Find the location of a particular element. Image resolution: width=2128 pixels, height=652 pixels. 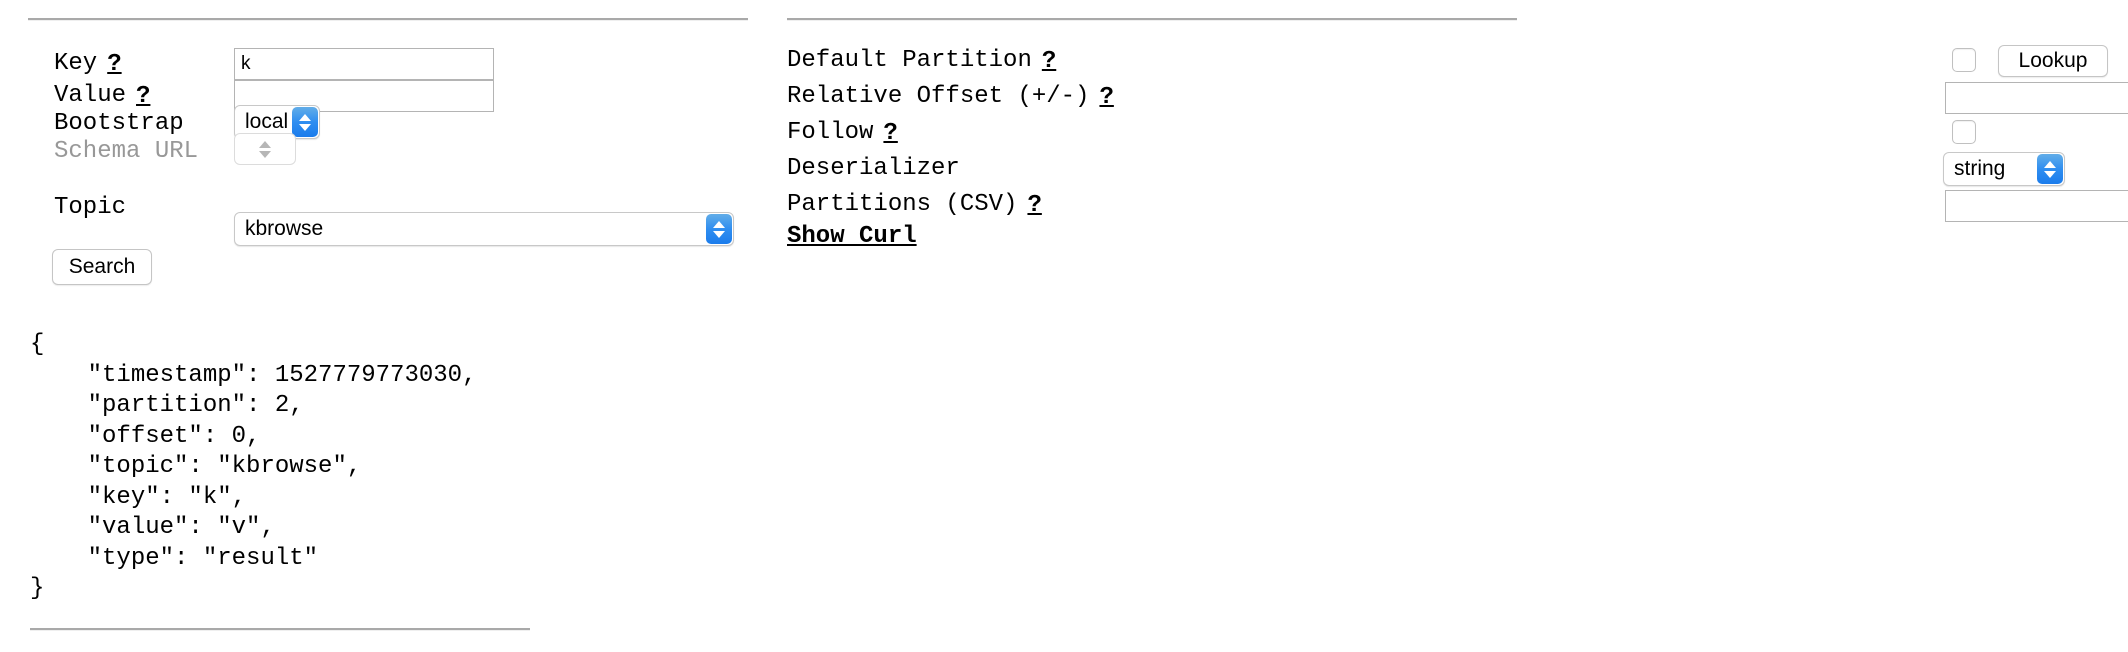

form-row-follow: Follow ? is located at coordinates (842, 133).